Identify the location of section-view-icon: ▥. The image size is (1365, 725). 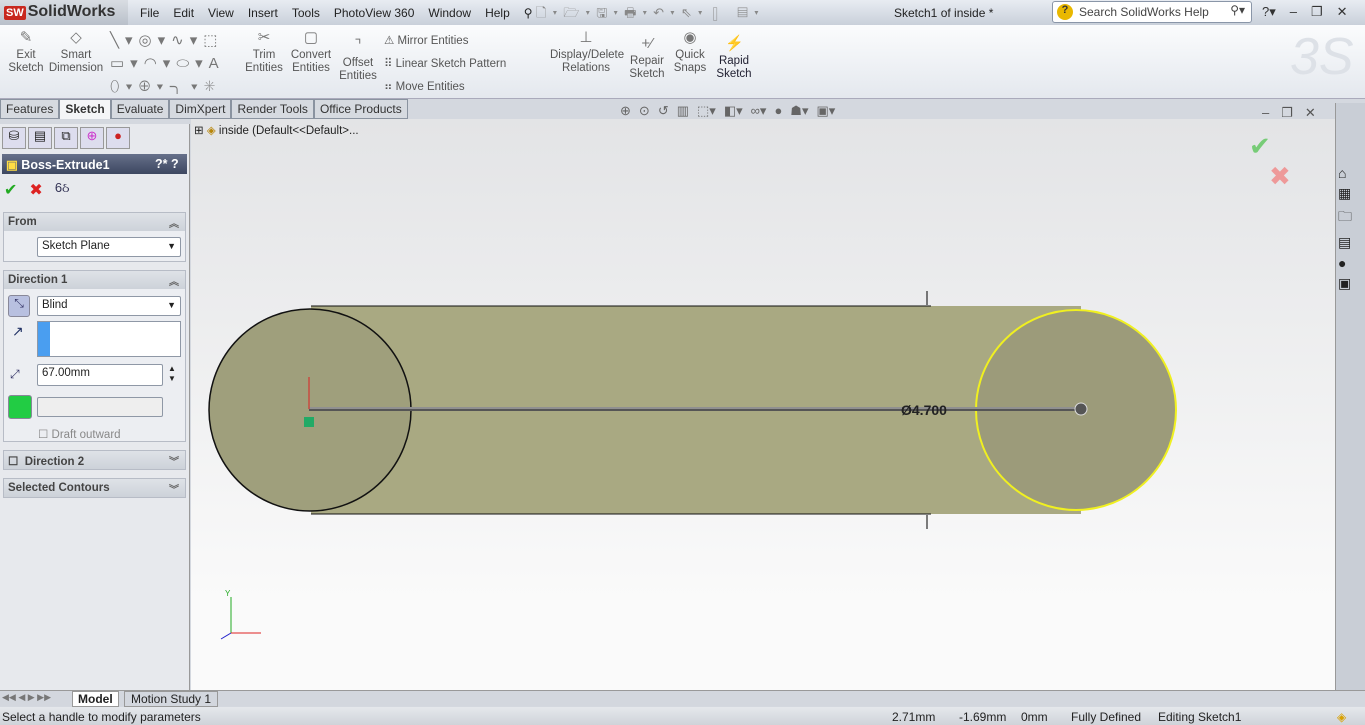
(683, 111).